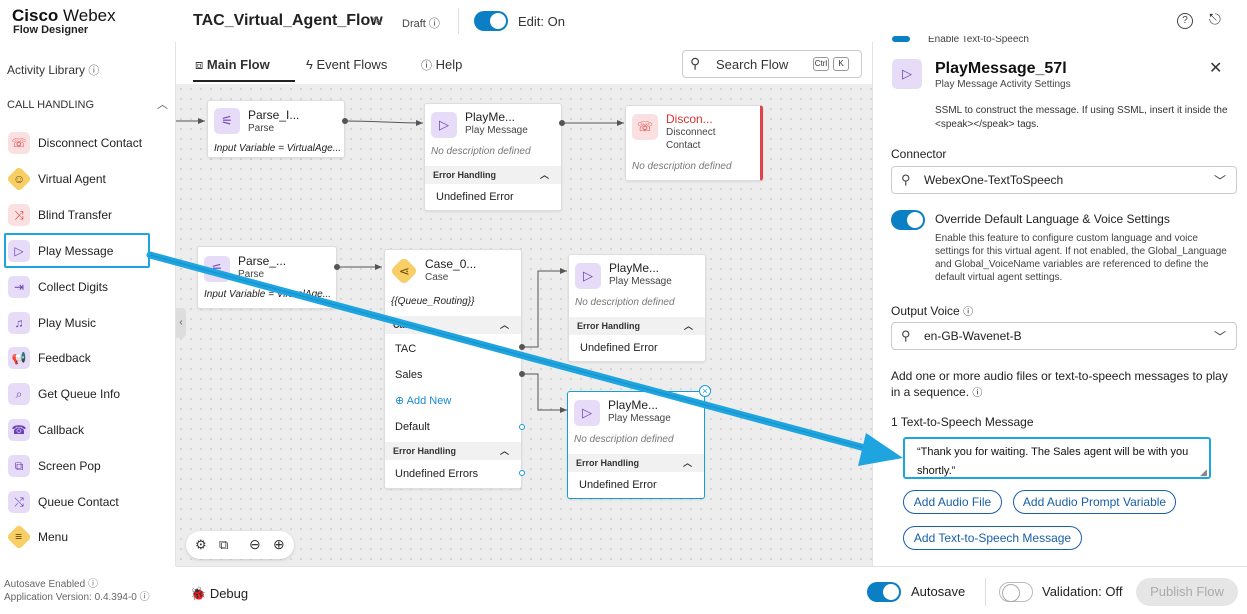 Image resolution: width=1247 pixels, height=614 pixels. What do you see at coordinates (962, 422) in the screenshot?
I see `tts-message-label: 1 Text-to-Speech Message` at bounding box center [962, 422].